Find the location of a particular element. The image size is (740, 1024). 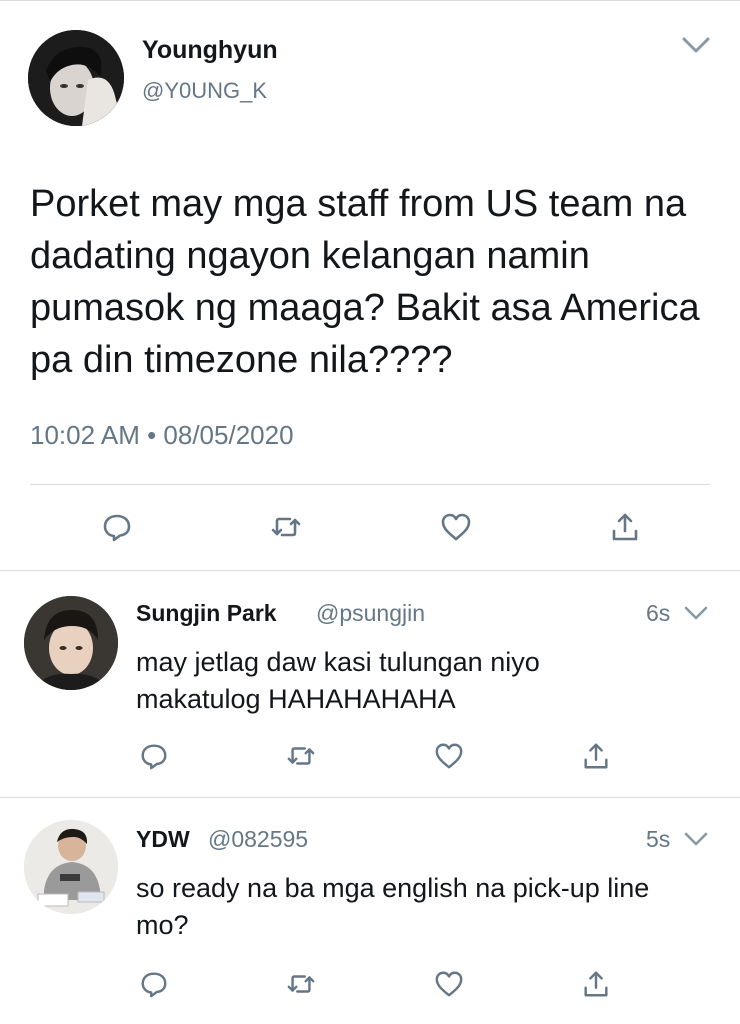

reply-time: 6s is located at coordinates (658, 613).